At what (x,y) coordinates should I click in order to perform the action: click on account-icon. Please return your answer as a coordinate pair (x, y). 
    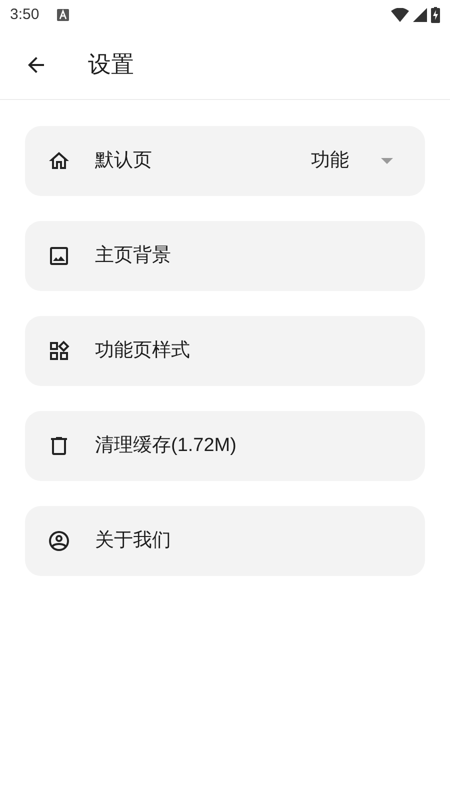
    Looking at the image, I should click on (59, 541).